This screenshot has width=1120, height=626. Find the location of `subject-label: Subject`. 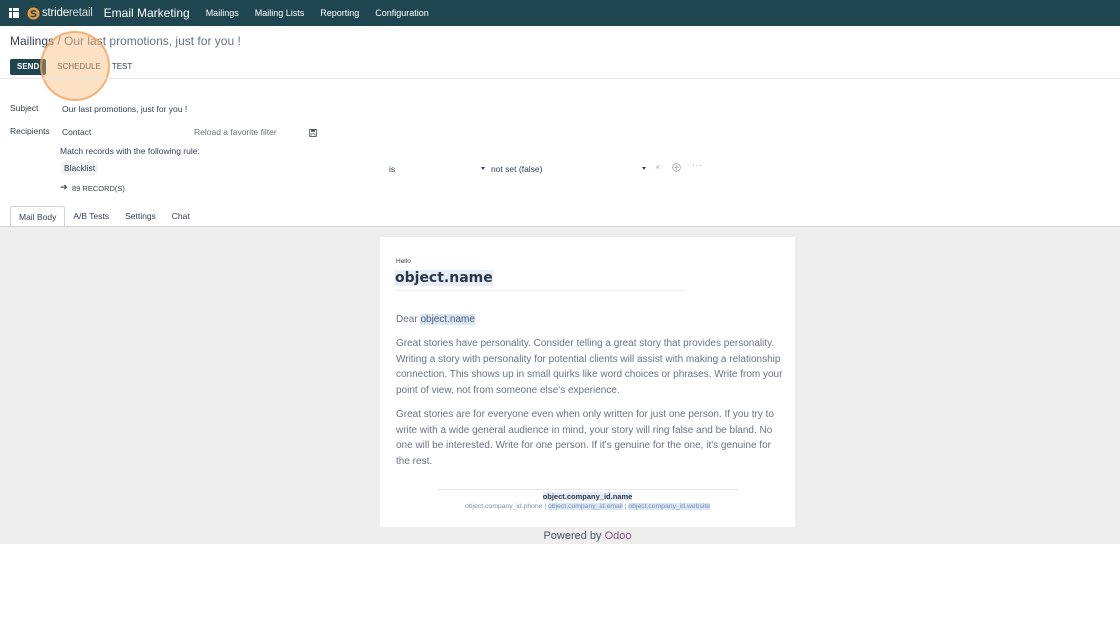

subject-label: Subject is located at coordinates (24, 108).